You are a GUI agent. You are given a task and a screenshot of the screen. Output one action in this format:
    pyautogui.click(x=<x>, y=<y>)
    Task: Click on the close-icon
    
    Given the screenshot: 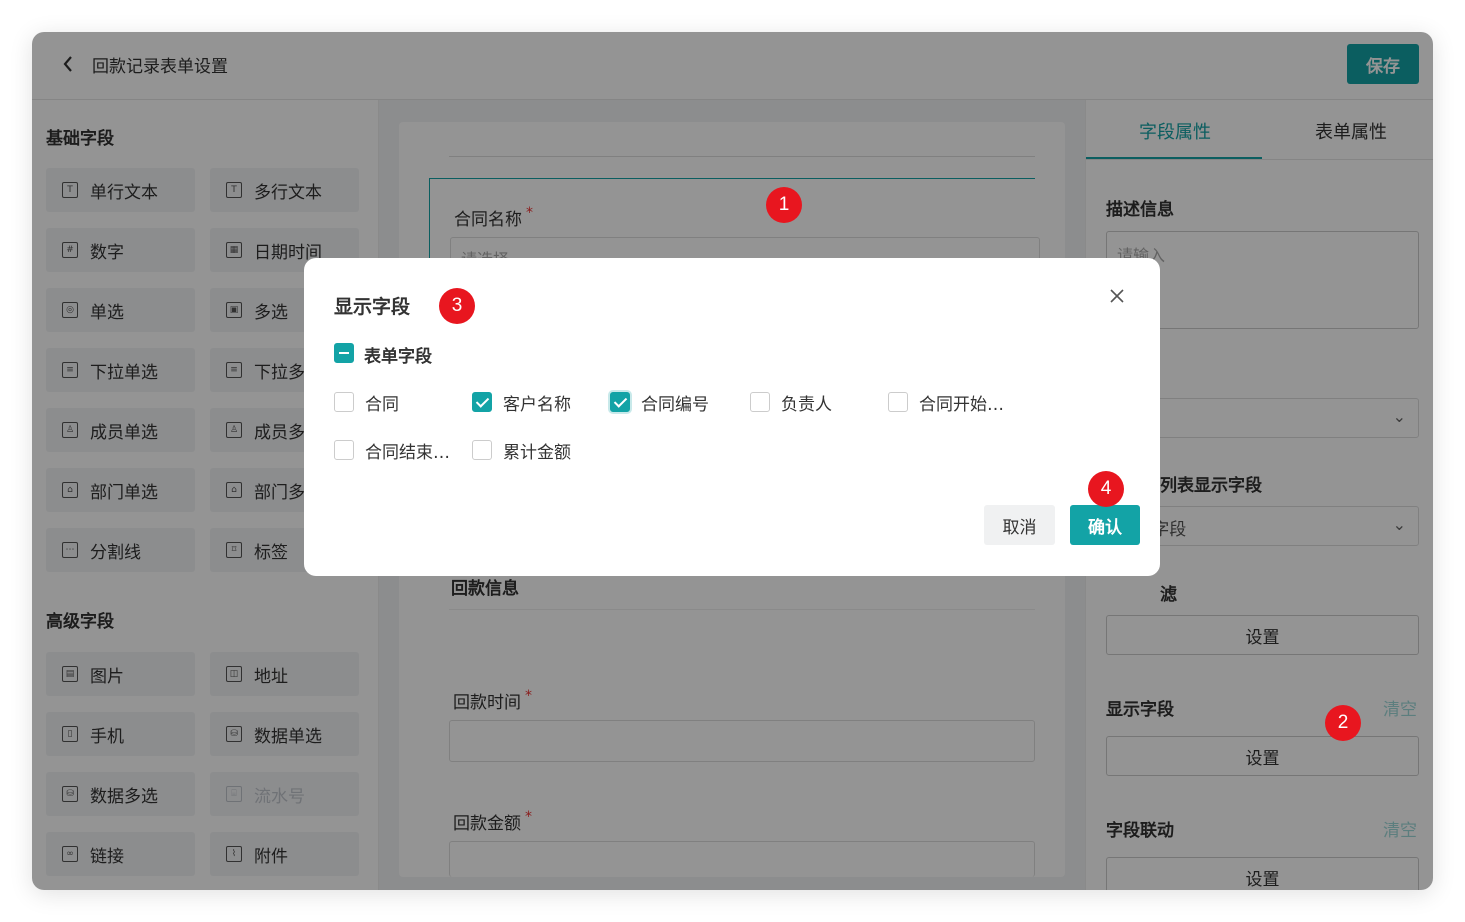 What is the action you would take?
    pyautogui.click(x=1117, y=296)
    